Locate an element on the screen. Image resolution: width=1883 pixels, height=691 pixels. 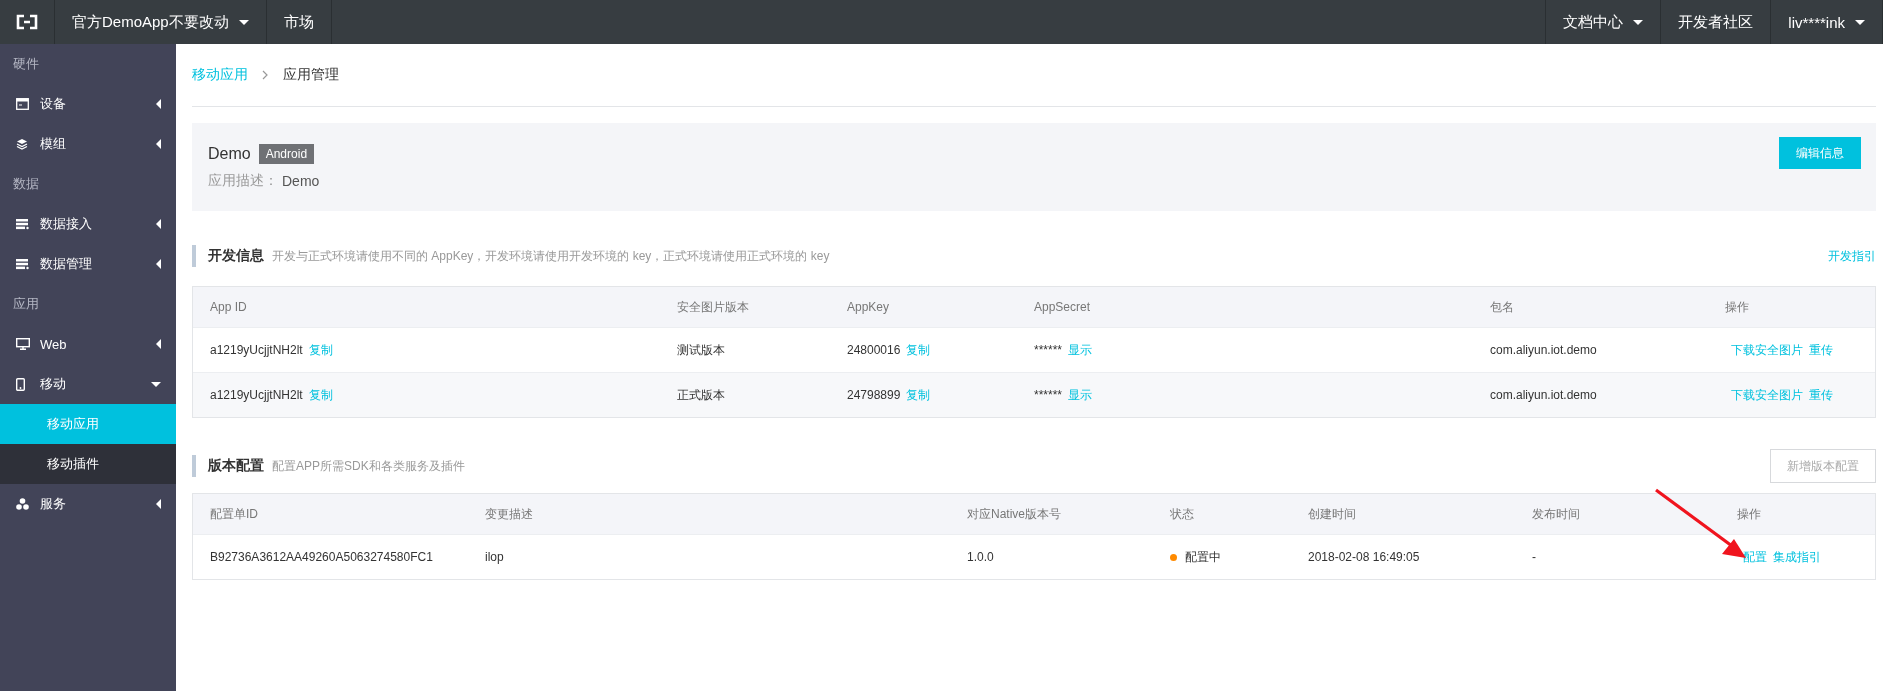
description-label: 应用描述： is located at coordinates (243, 181).